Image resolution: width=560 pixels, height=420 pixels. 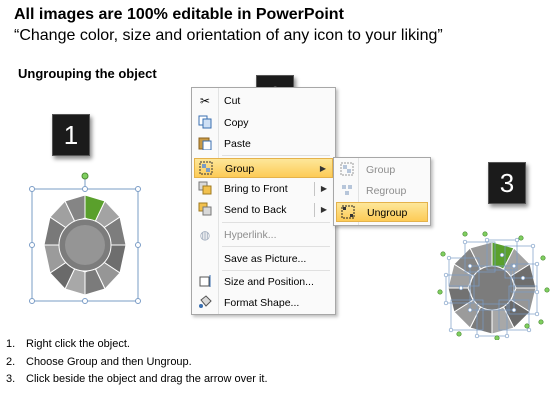 I want to click on paste-icon, so click(x=205, y=144).